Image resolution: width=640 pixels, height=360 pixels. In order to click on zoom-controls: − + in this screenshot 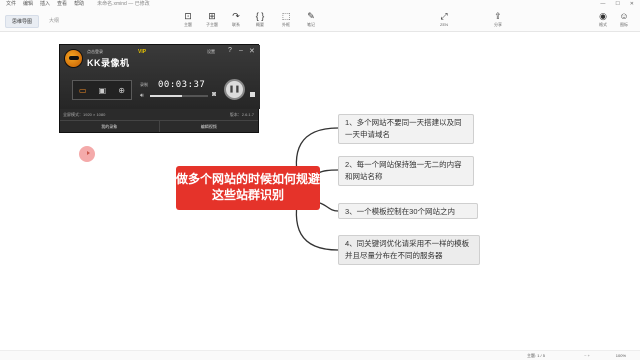, I will do `click(587, 355)`.